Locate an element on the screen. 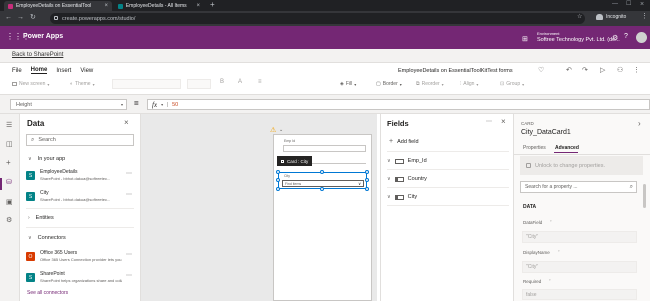 Image resolution: width=650 pixels, height=301 pixels. align-text-icon: ≡ is located at coordinates (260, 82).